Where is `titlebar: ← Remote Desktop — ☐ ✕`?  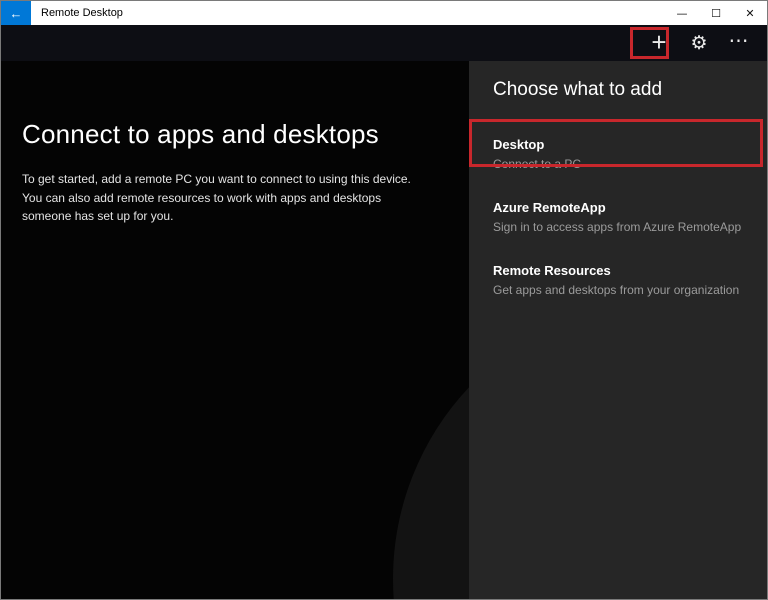 titlebar: ← Remote Desktop — ☐ ✕ is located at coordinates (384, 13).